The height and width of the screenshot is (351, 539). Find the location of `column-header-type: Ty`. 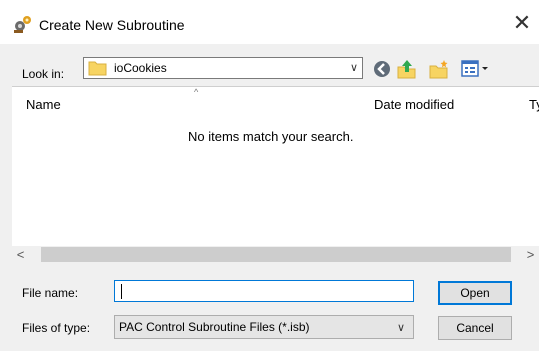

column-header-type: Ty is located at coordinates (534, 104).